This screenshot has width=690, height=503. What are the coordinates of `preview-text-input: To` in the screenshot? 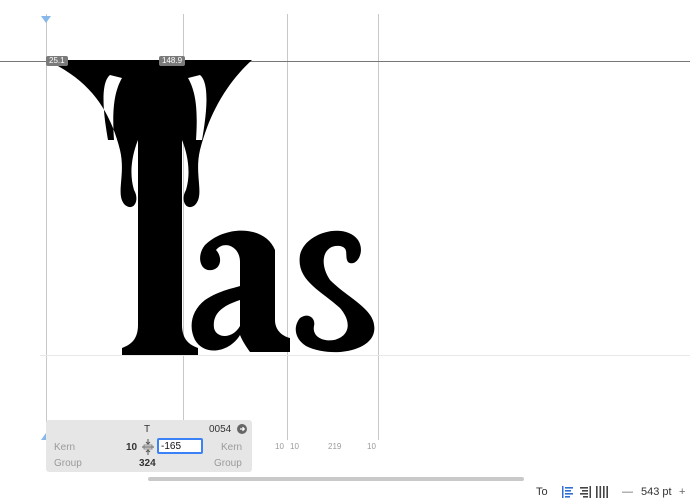 It's located at (542, 492).